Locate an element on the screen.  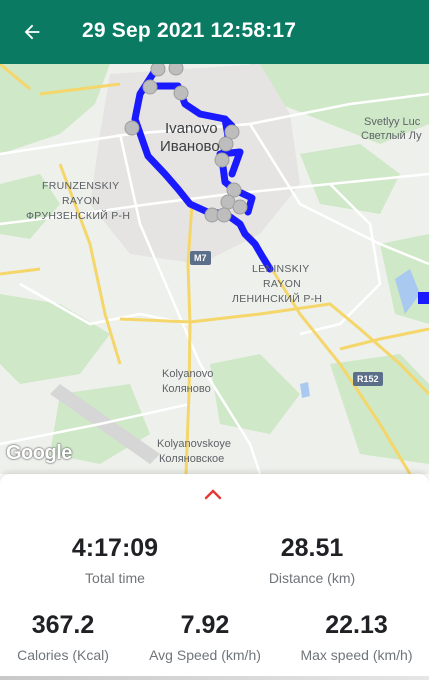
map-label-leninsky-en-1: LENINSKIY is located at coordinates (281, 269).